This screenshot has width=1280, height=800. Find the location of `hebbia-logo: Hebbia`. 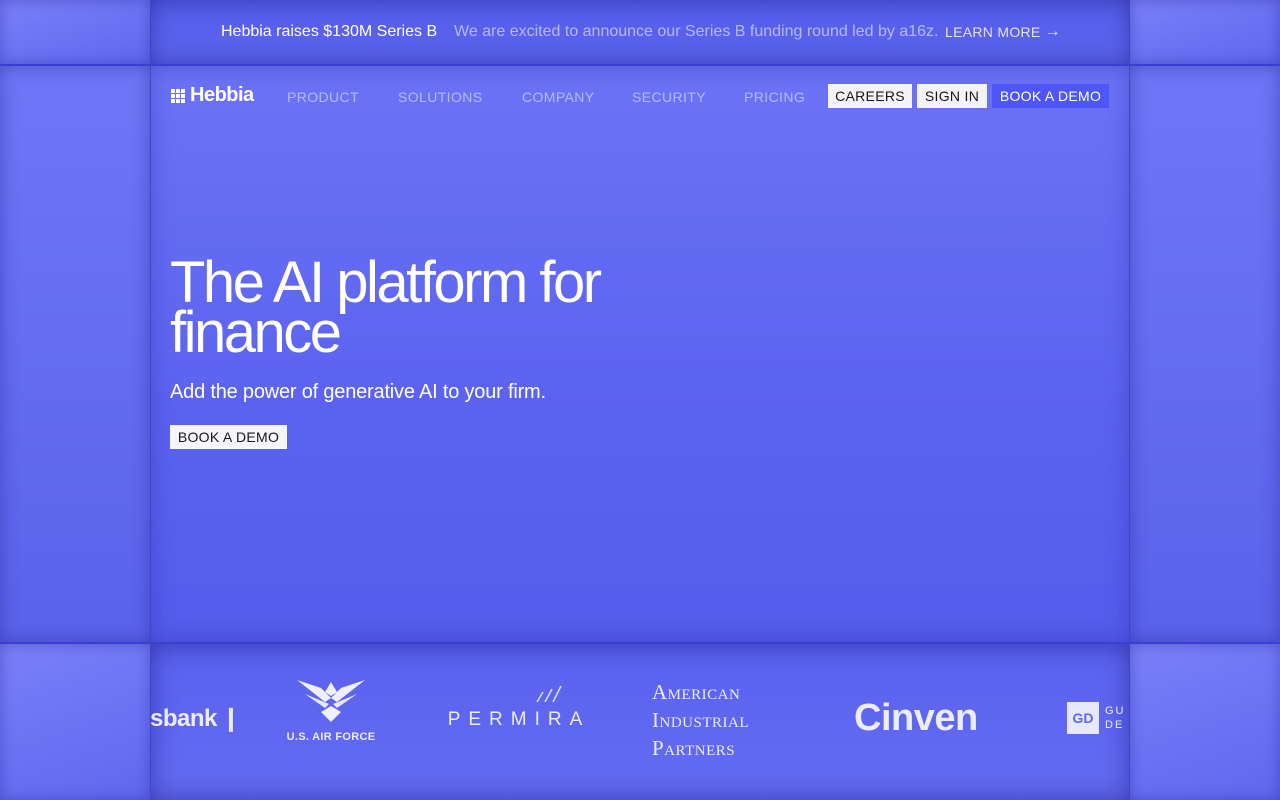

hebbia-logo: Hebbia is located at coordinates (212, 95).